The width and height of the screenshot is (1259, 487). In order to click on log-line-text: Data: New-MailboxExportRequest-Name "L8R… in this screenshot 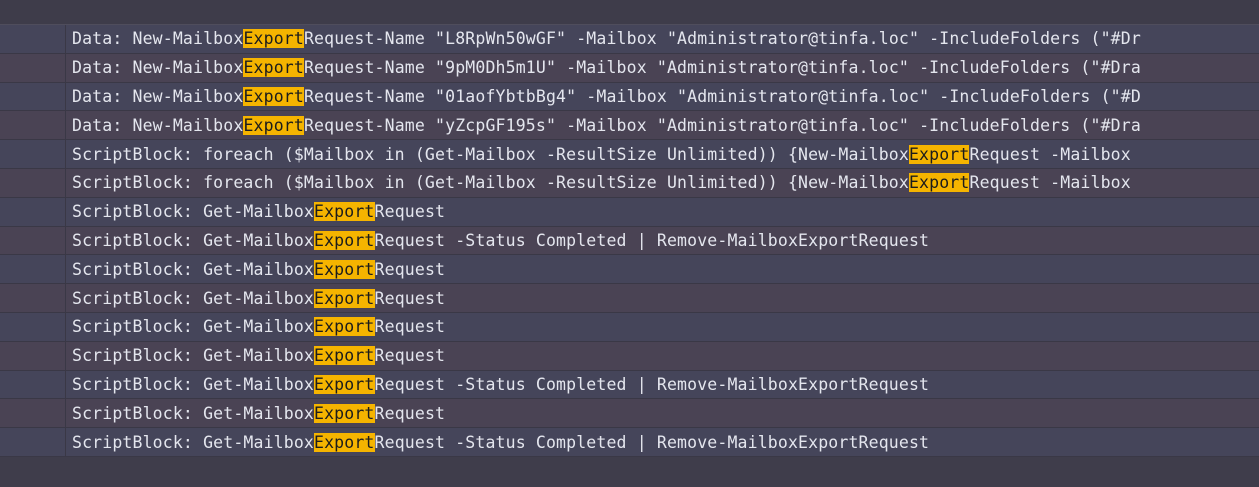, I will do `click(603, 39)`.